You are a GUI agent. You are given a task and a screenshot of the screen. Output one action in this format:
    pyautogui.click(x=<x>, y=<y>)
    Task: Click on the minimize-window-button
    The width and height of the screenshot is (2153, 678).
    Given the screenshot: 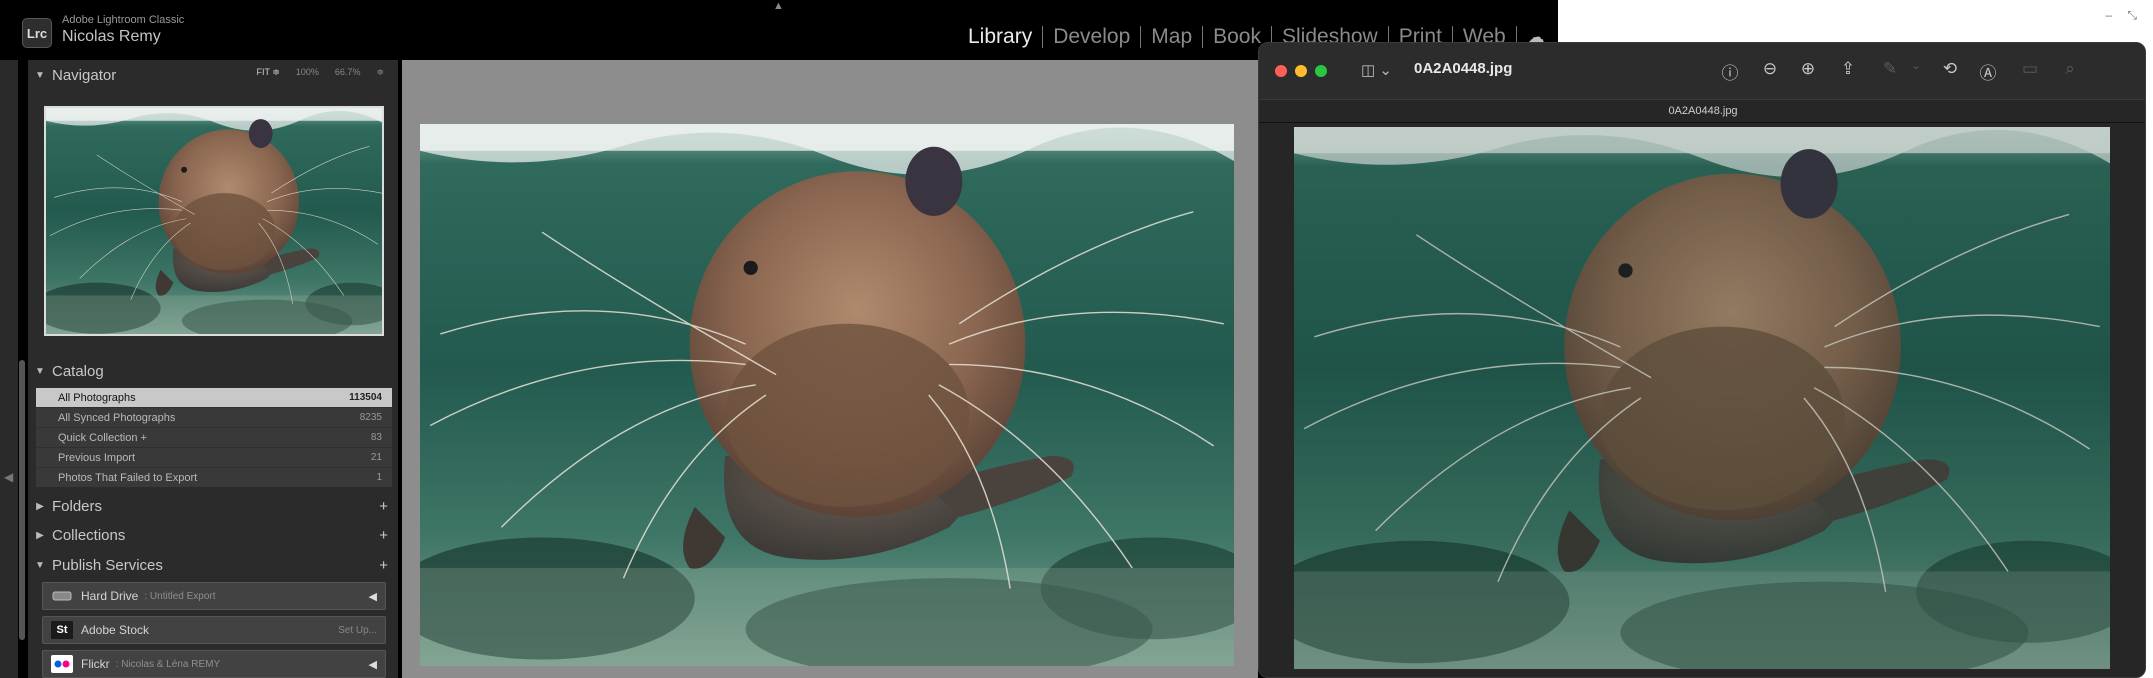 What is the action you would take?
    pyautogui.click(x=1301, y=71)
    